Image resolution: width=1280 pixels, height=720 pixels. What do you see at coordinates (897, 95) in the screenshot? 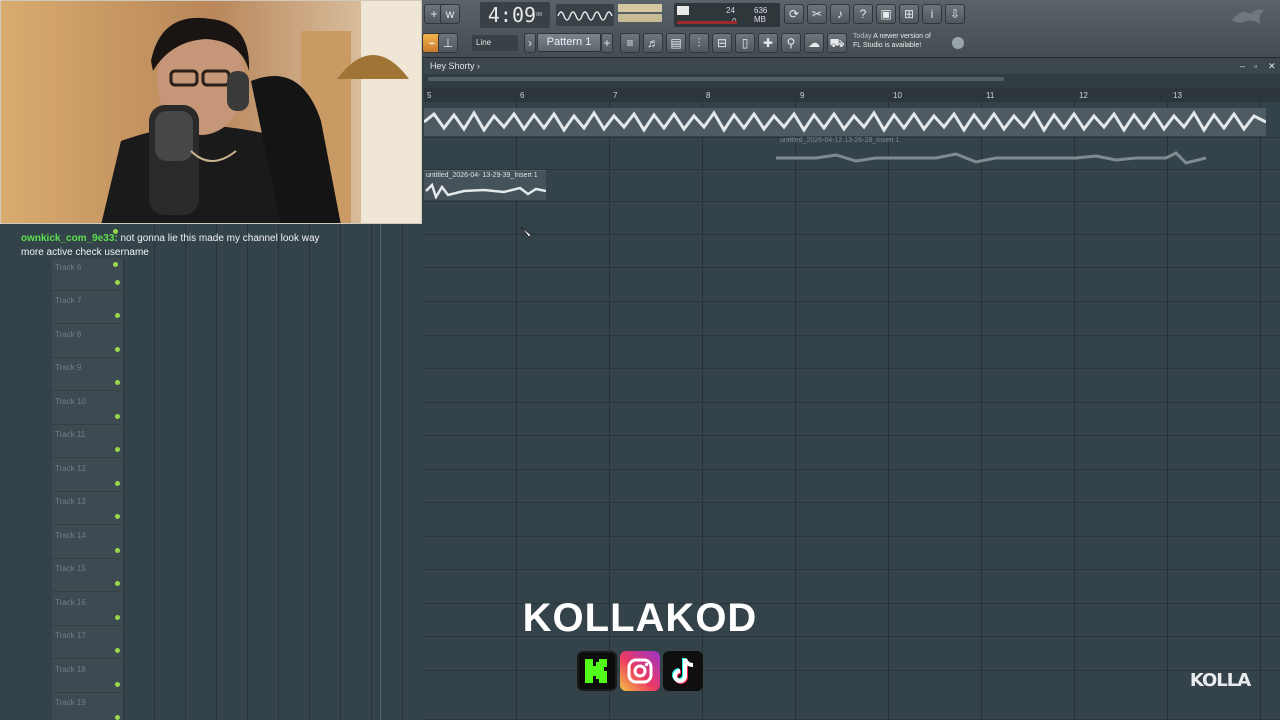
I see `ruler-mark: 10` at bounding box center [897, 95].